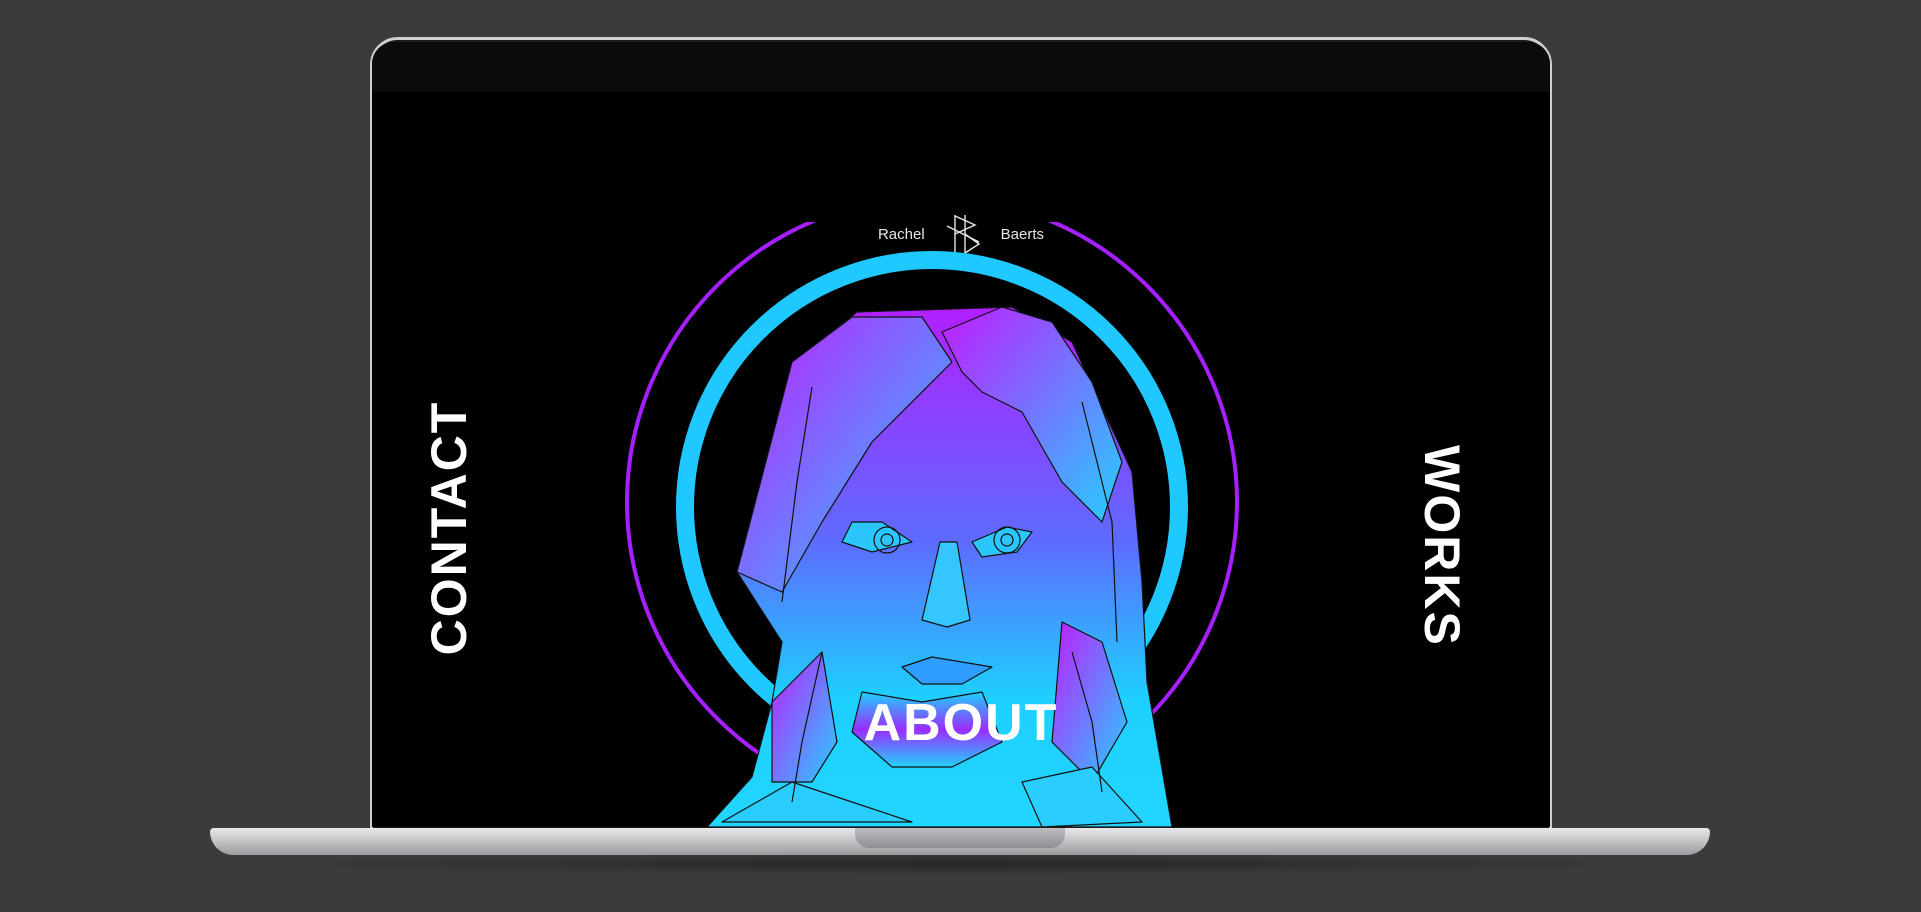  I want to click on nav-works-link: WORKS, so click(1442, 546).